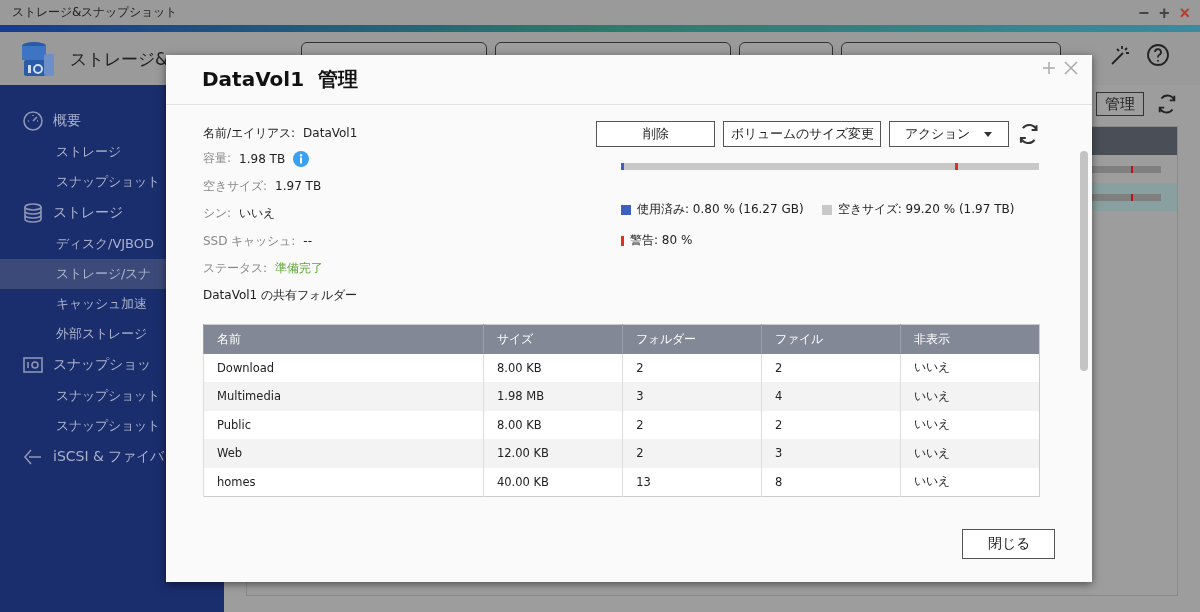 Image resolution: width=1200 pixels, height=612 pixels. Describe the element at coordinates (802, 134) in the screenshot. I see `dialog-button: ボリュームのサイズ変更` at that location.